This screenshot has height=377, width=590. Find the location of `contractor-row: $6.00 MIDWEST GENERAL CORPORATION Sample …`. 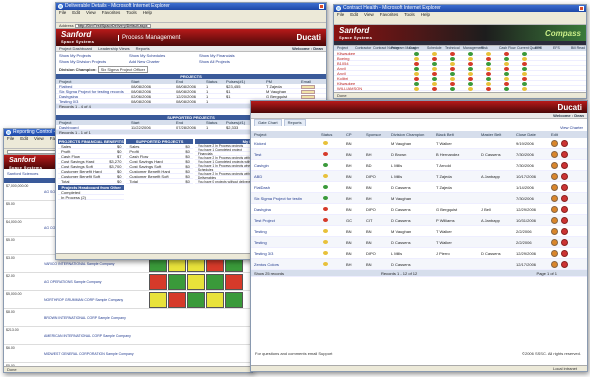

contractor-row: $6.00 MIDWEST GENERAL CORPORATION Sample … is located at coordinates (128, 354).